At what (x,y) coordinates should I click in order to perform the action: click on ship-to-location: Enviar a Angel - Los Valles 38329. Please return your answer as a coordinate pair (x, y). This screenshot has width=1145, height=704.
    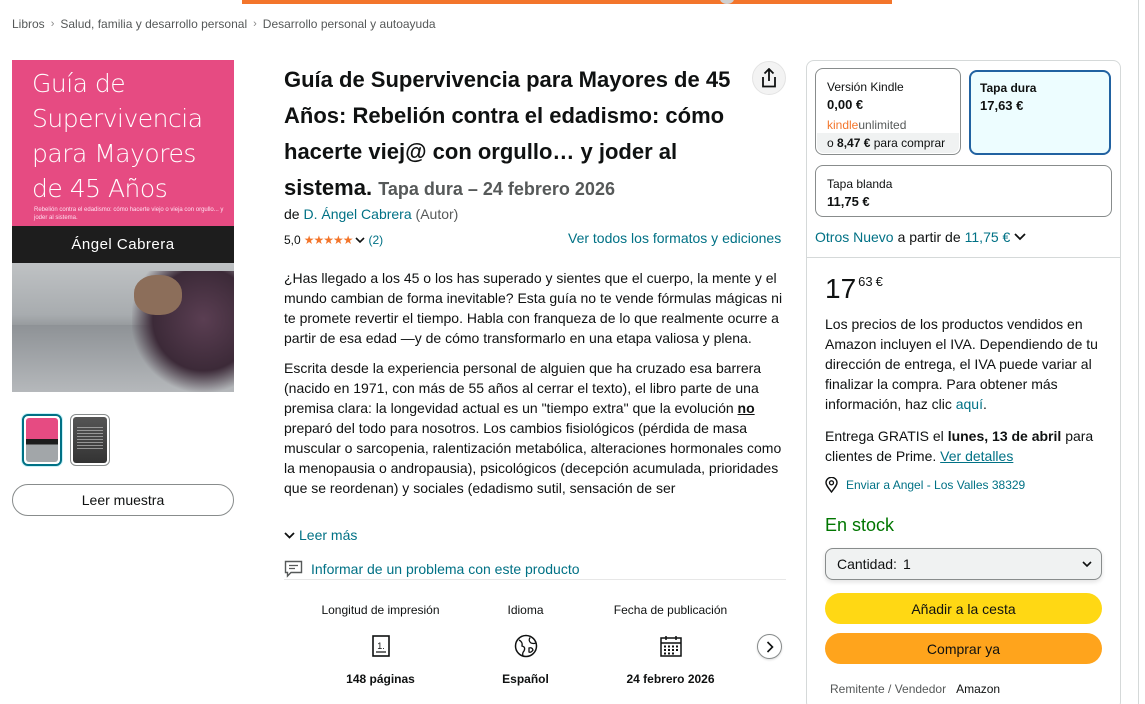
    Looking at the image, I should click on (925, 485).